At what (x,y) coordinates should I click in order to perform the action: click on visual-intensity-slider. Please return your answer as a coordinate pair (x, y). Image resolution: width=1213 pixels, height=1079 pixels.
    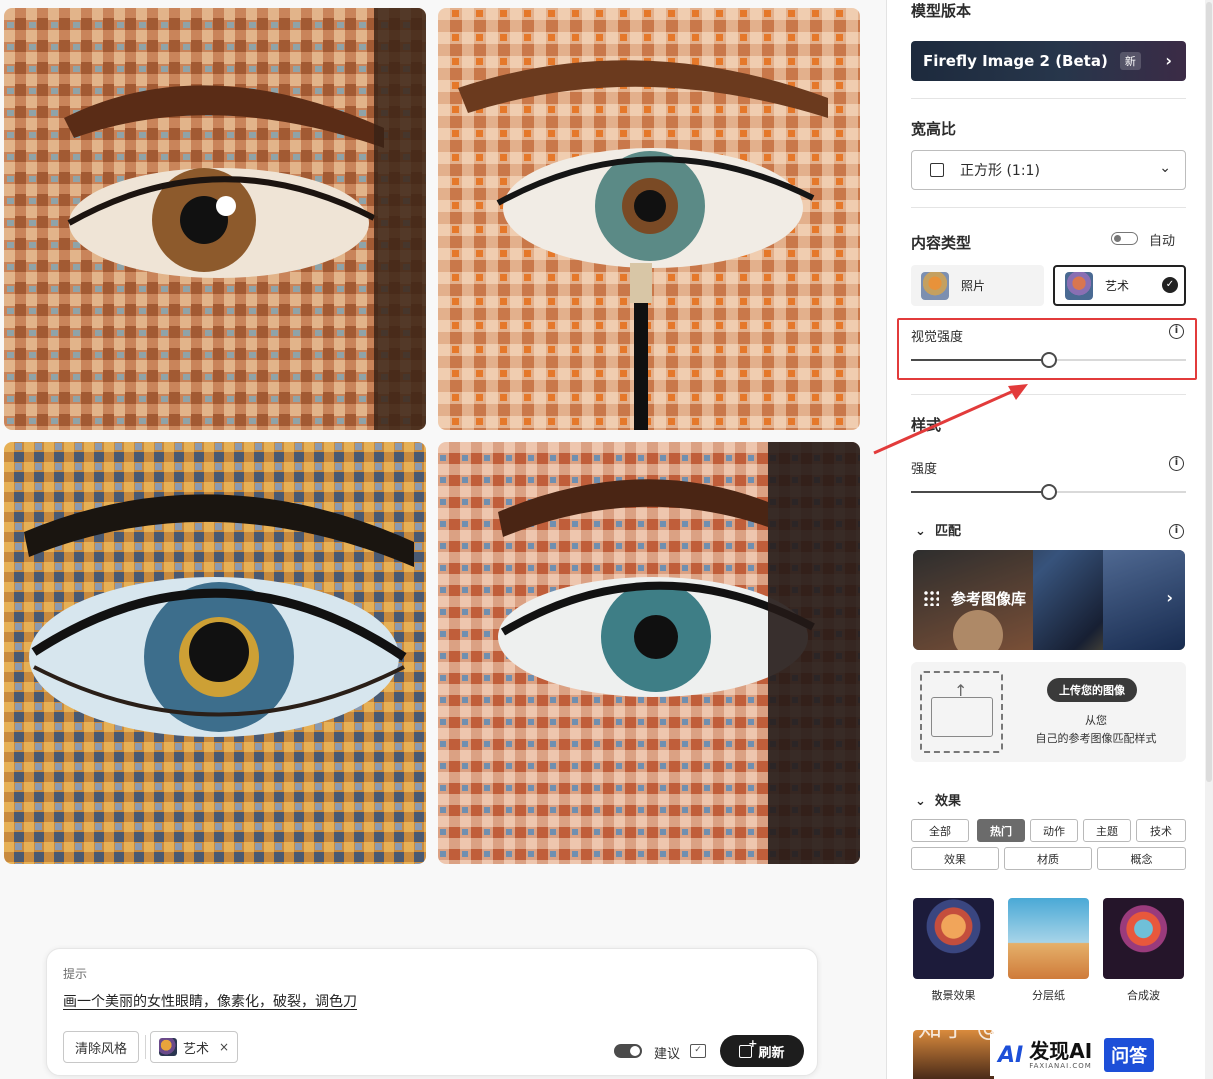
    Looking at the image, I should click on (1048, 360).